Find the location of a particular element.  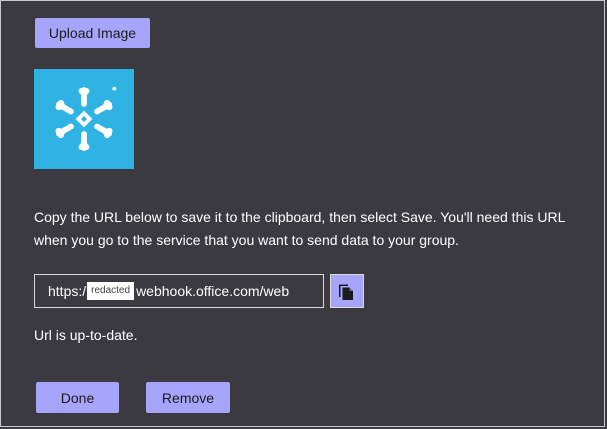

url-suffix: webhook.office.com/web is located at coordinates (213, 291).